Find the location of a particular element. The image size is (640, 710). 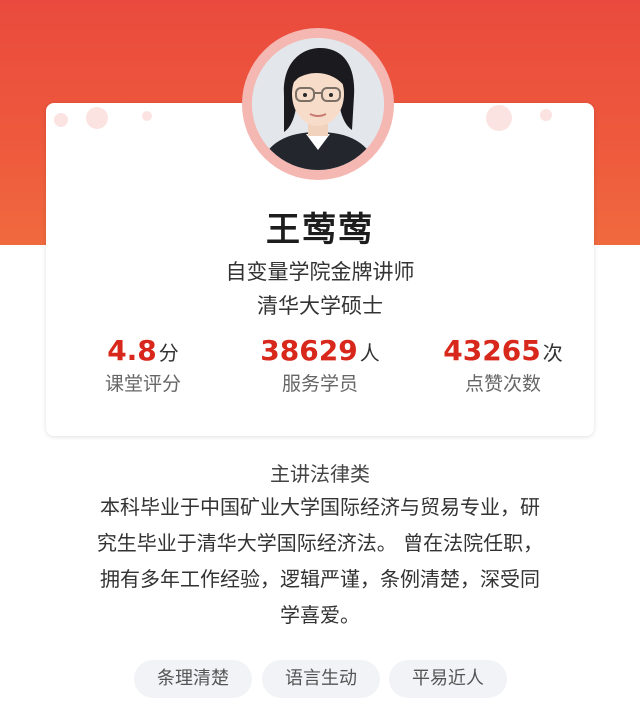

tag-approachable: 平易近人 is located at coordinates (448, 679).